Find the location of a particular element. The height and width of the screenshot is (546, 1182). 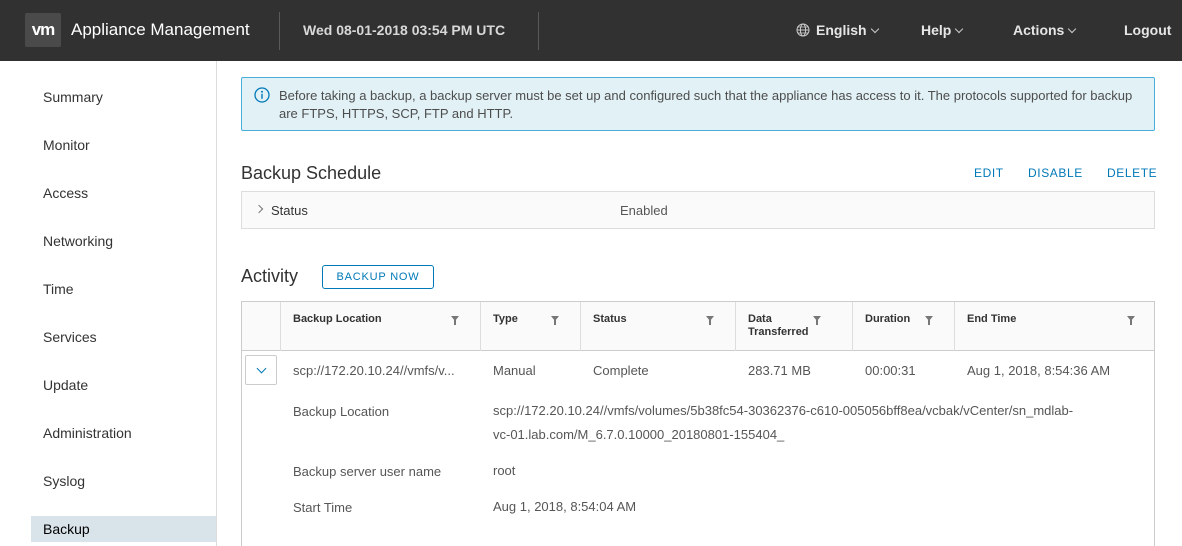

detail-user-value: root is located at coordinates (504, 470).